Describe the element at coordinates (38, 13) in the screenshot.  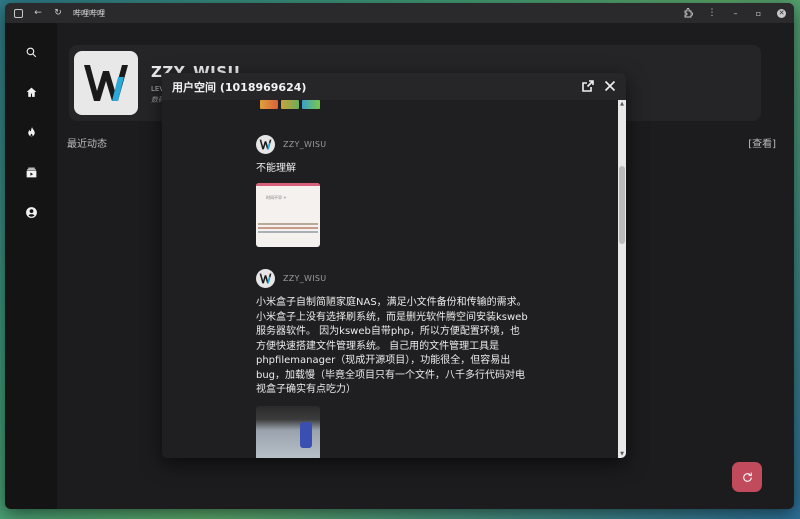
I see `back-arrow-icon: ←` at that location.